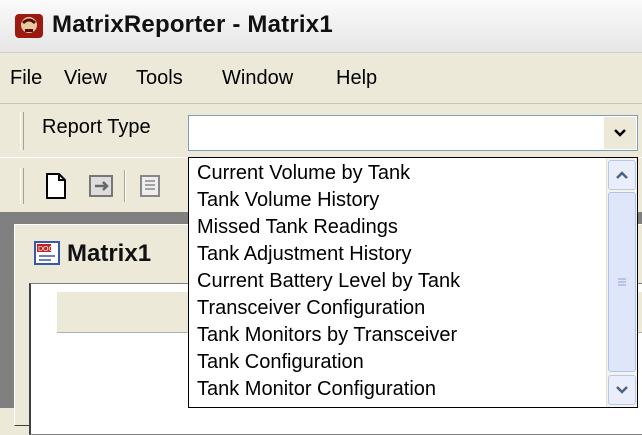  What do you see at coordinates (46, 249) in the screenshot?
I see `svg-text: DOC` at bounding box center [46, 249].